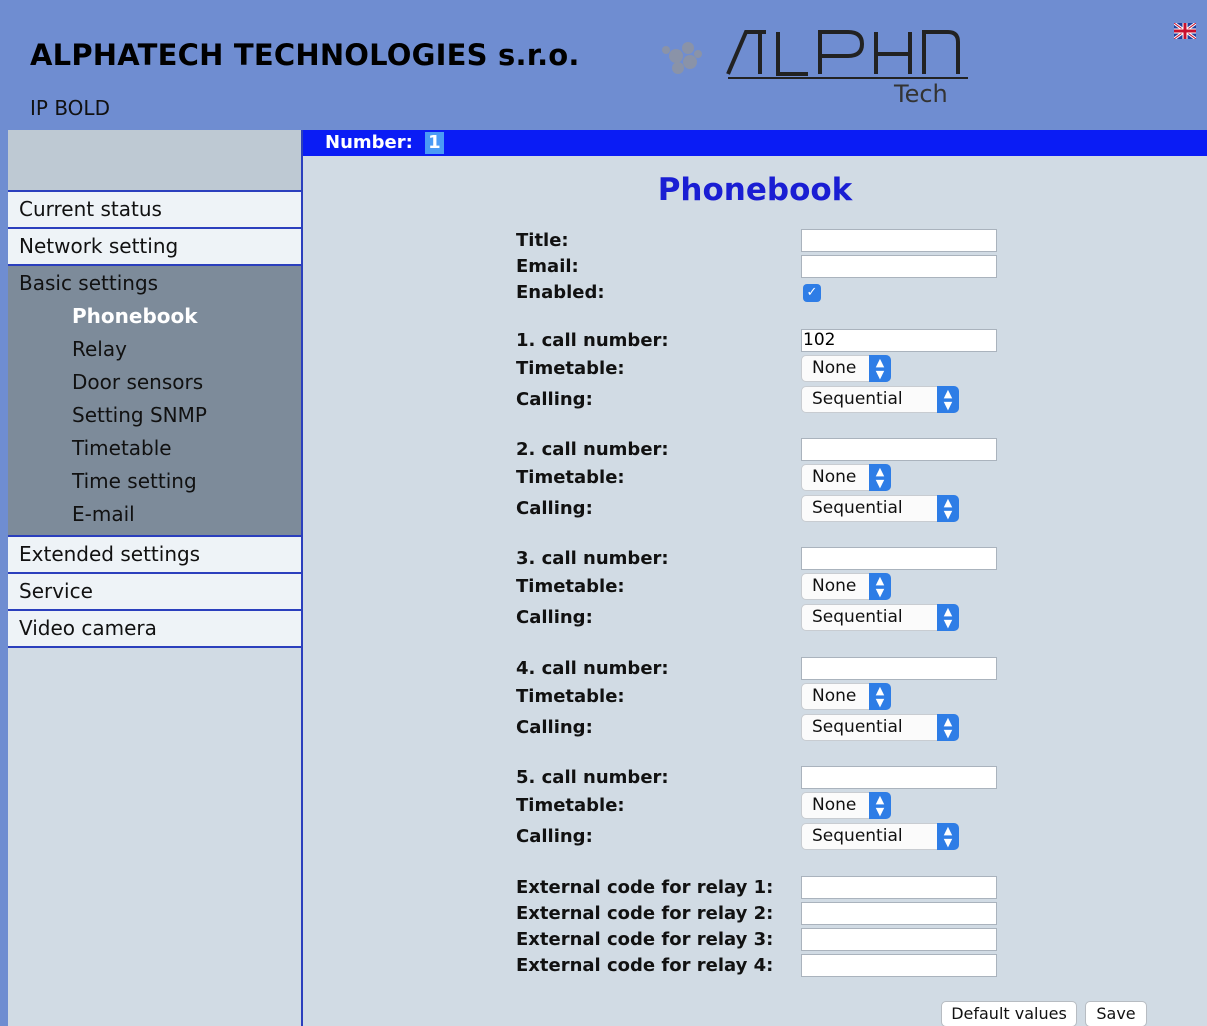 Image resolution: width=1207 pixels, height=1026 pixels. I want to click on call3-timetable-value: None, so click(834, 586).